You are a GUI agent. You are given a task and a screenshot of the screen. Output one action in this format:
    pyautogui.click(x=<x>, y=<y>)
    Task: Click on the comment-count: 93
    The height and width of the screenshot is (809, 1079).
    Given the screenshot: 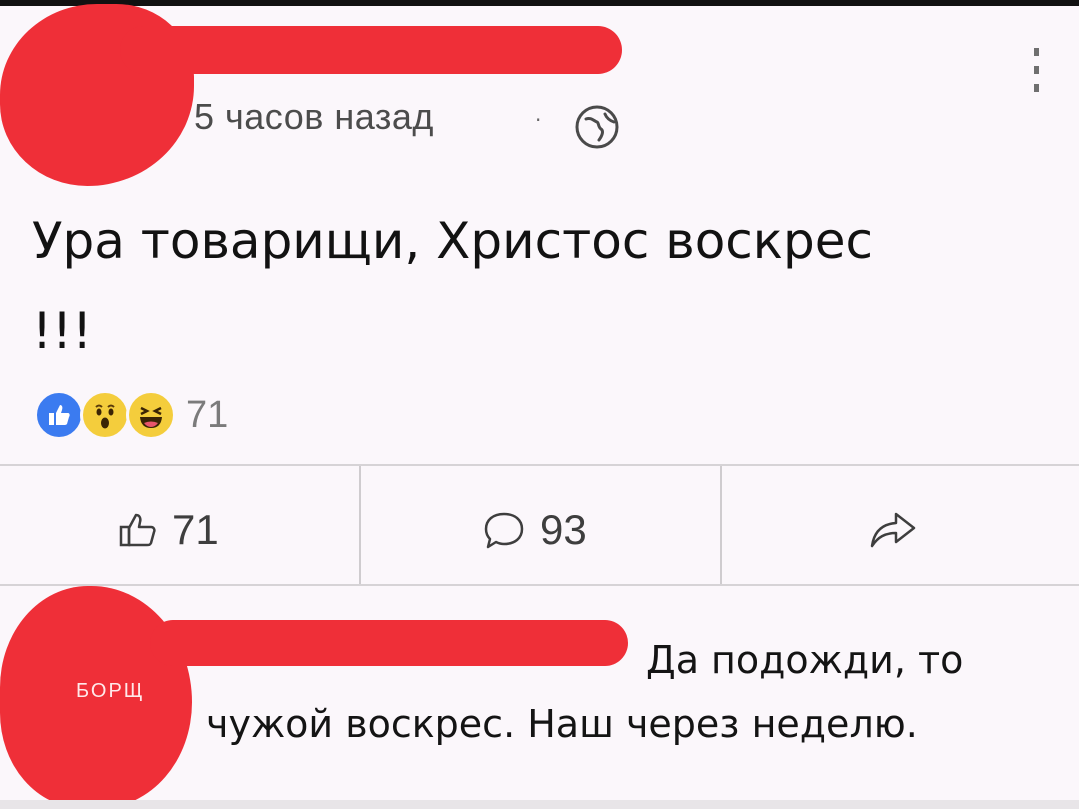 What is the action you would take?
    pyautogui.click(x=563, y=529)
    